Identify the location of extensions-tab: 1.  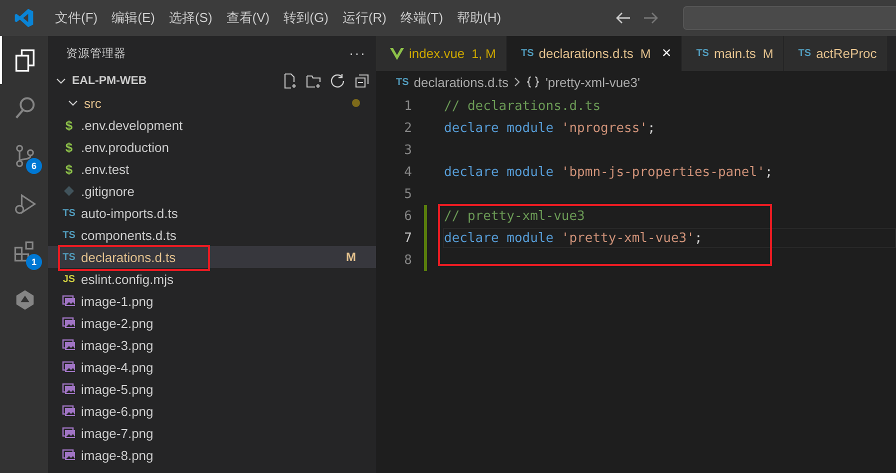
(24, 252).